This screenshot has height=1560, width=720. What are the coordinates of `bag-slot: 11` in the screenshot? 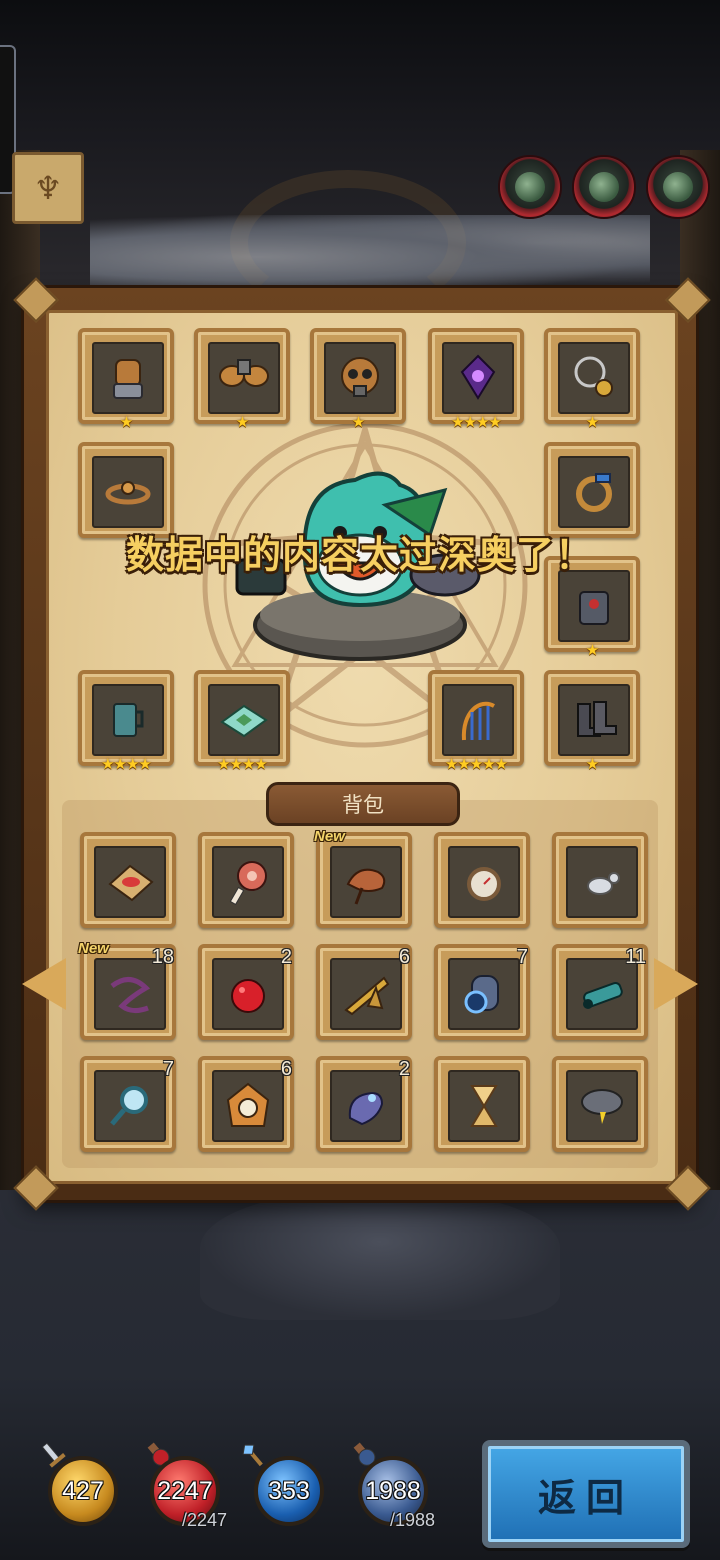 It's located at (600, 992).